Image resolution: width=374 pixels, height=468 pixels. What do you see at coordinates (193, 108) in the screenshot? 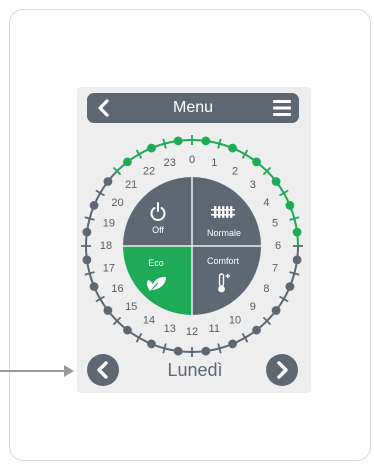
I see `menu-header: Menu` at bounding box center [193, 108].